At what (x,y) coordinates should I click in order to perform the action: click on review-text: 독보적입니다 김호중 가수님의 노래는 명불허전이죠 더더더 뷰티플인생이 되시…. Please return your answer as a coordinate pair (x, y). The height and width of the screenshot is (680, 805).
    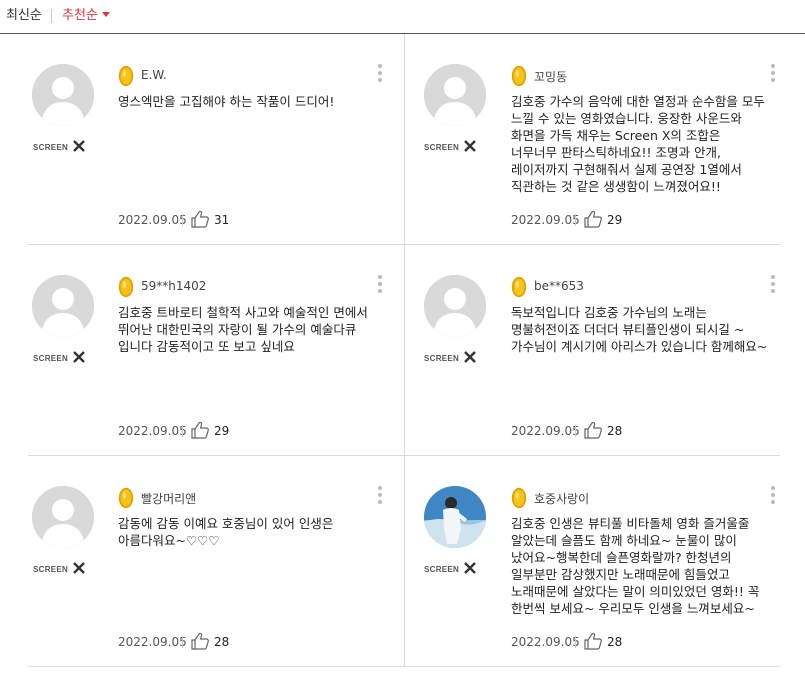
    Looking at the image, I should click on (639, 329).